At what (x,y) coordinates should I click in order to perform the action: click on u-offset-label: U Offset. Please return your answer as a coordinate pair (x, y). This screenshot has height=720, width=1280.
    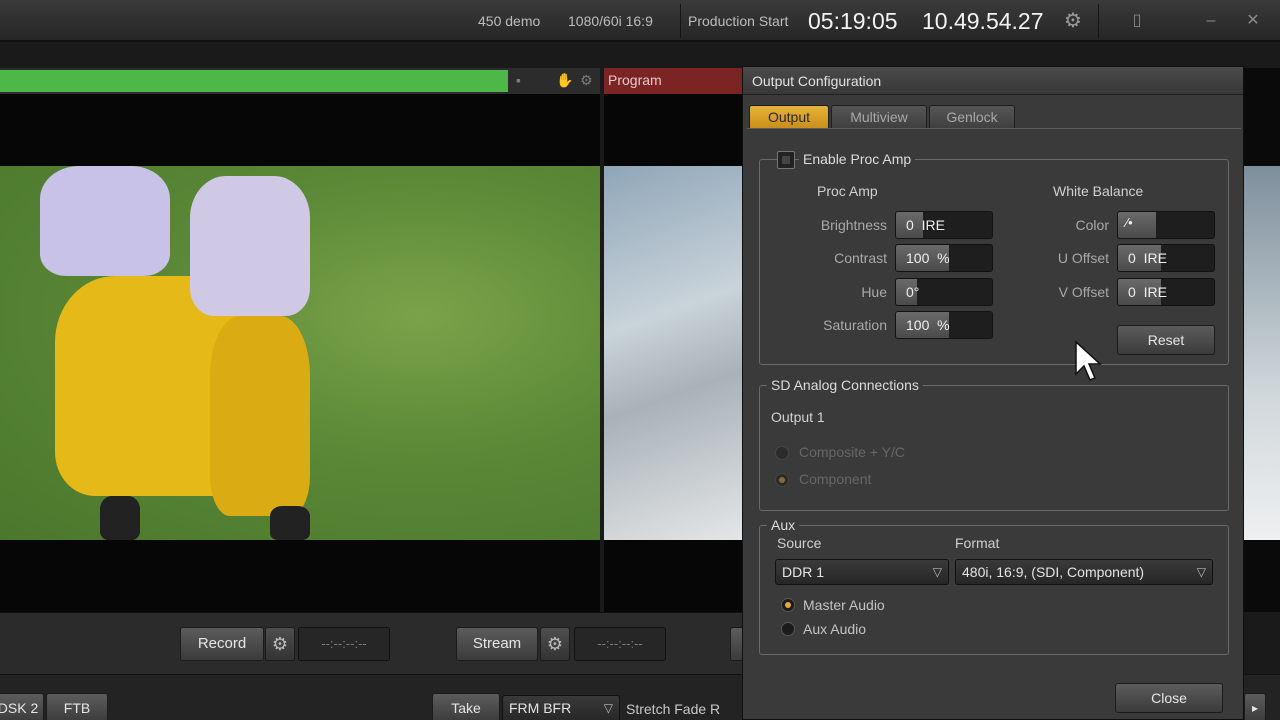
    Looking at the image, I should click on (1083, 258).